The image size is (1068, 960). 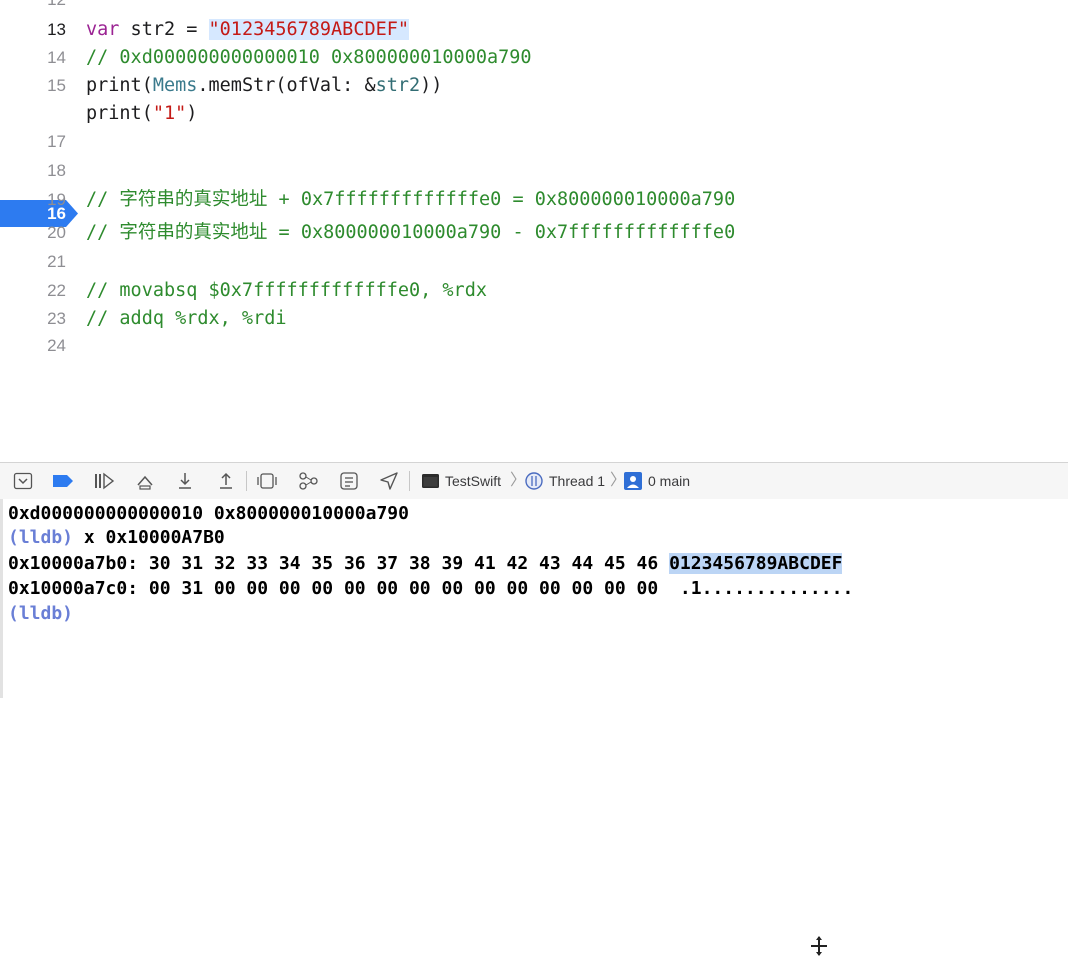 I want to click on code-line: 12, so click(x=534, y=7).